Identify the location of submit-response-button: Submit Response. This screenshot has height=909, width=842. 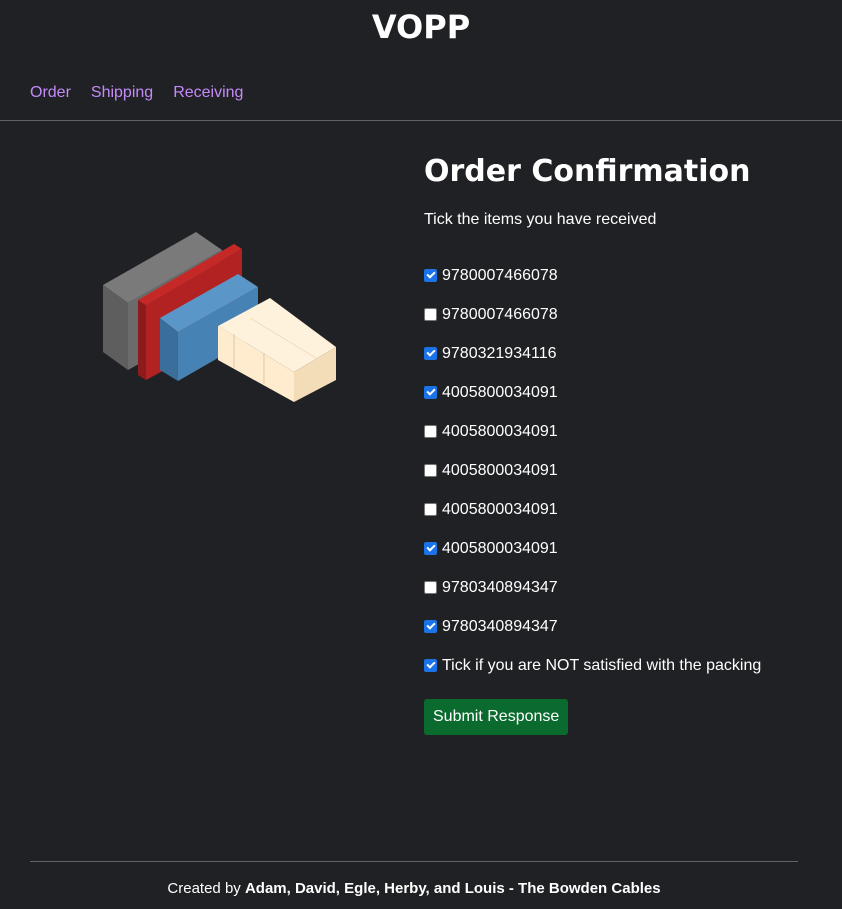
(496, 717).